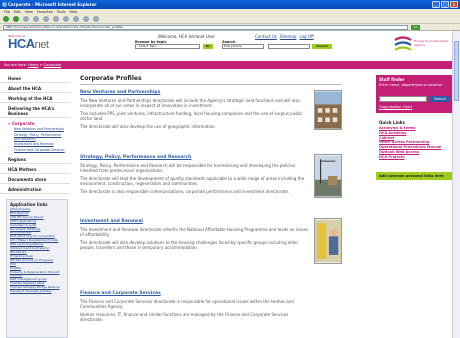  Describe the element at coordinates (226, 65) in the screenshot. I see `breadcrumb: You are here: Home > Corporate` at that location.